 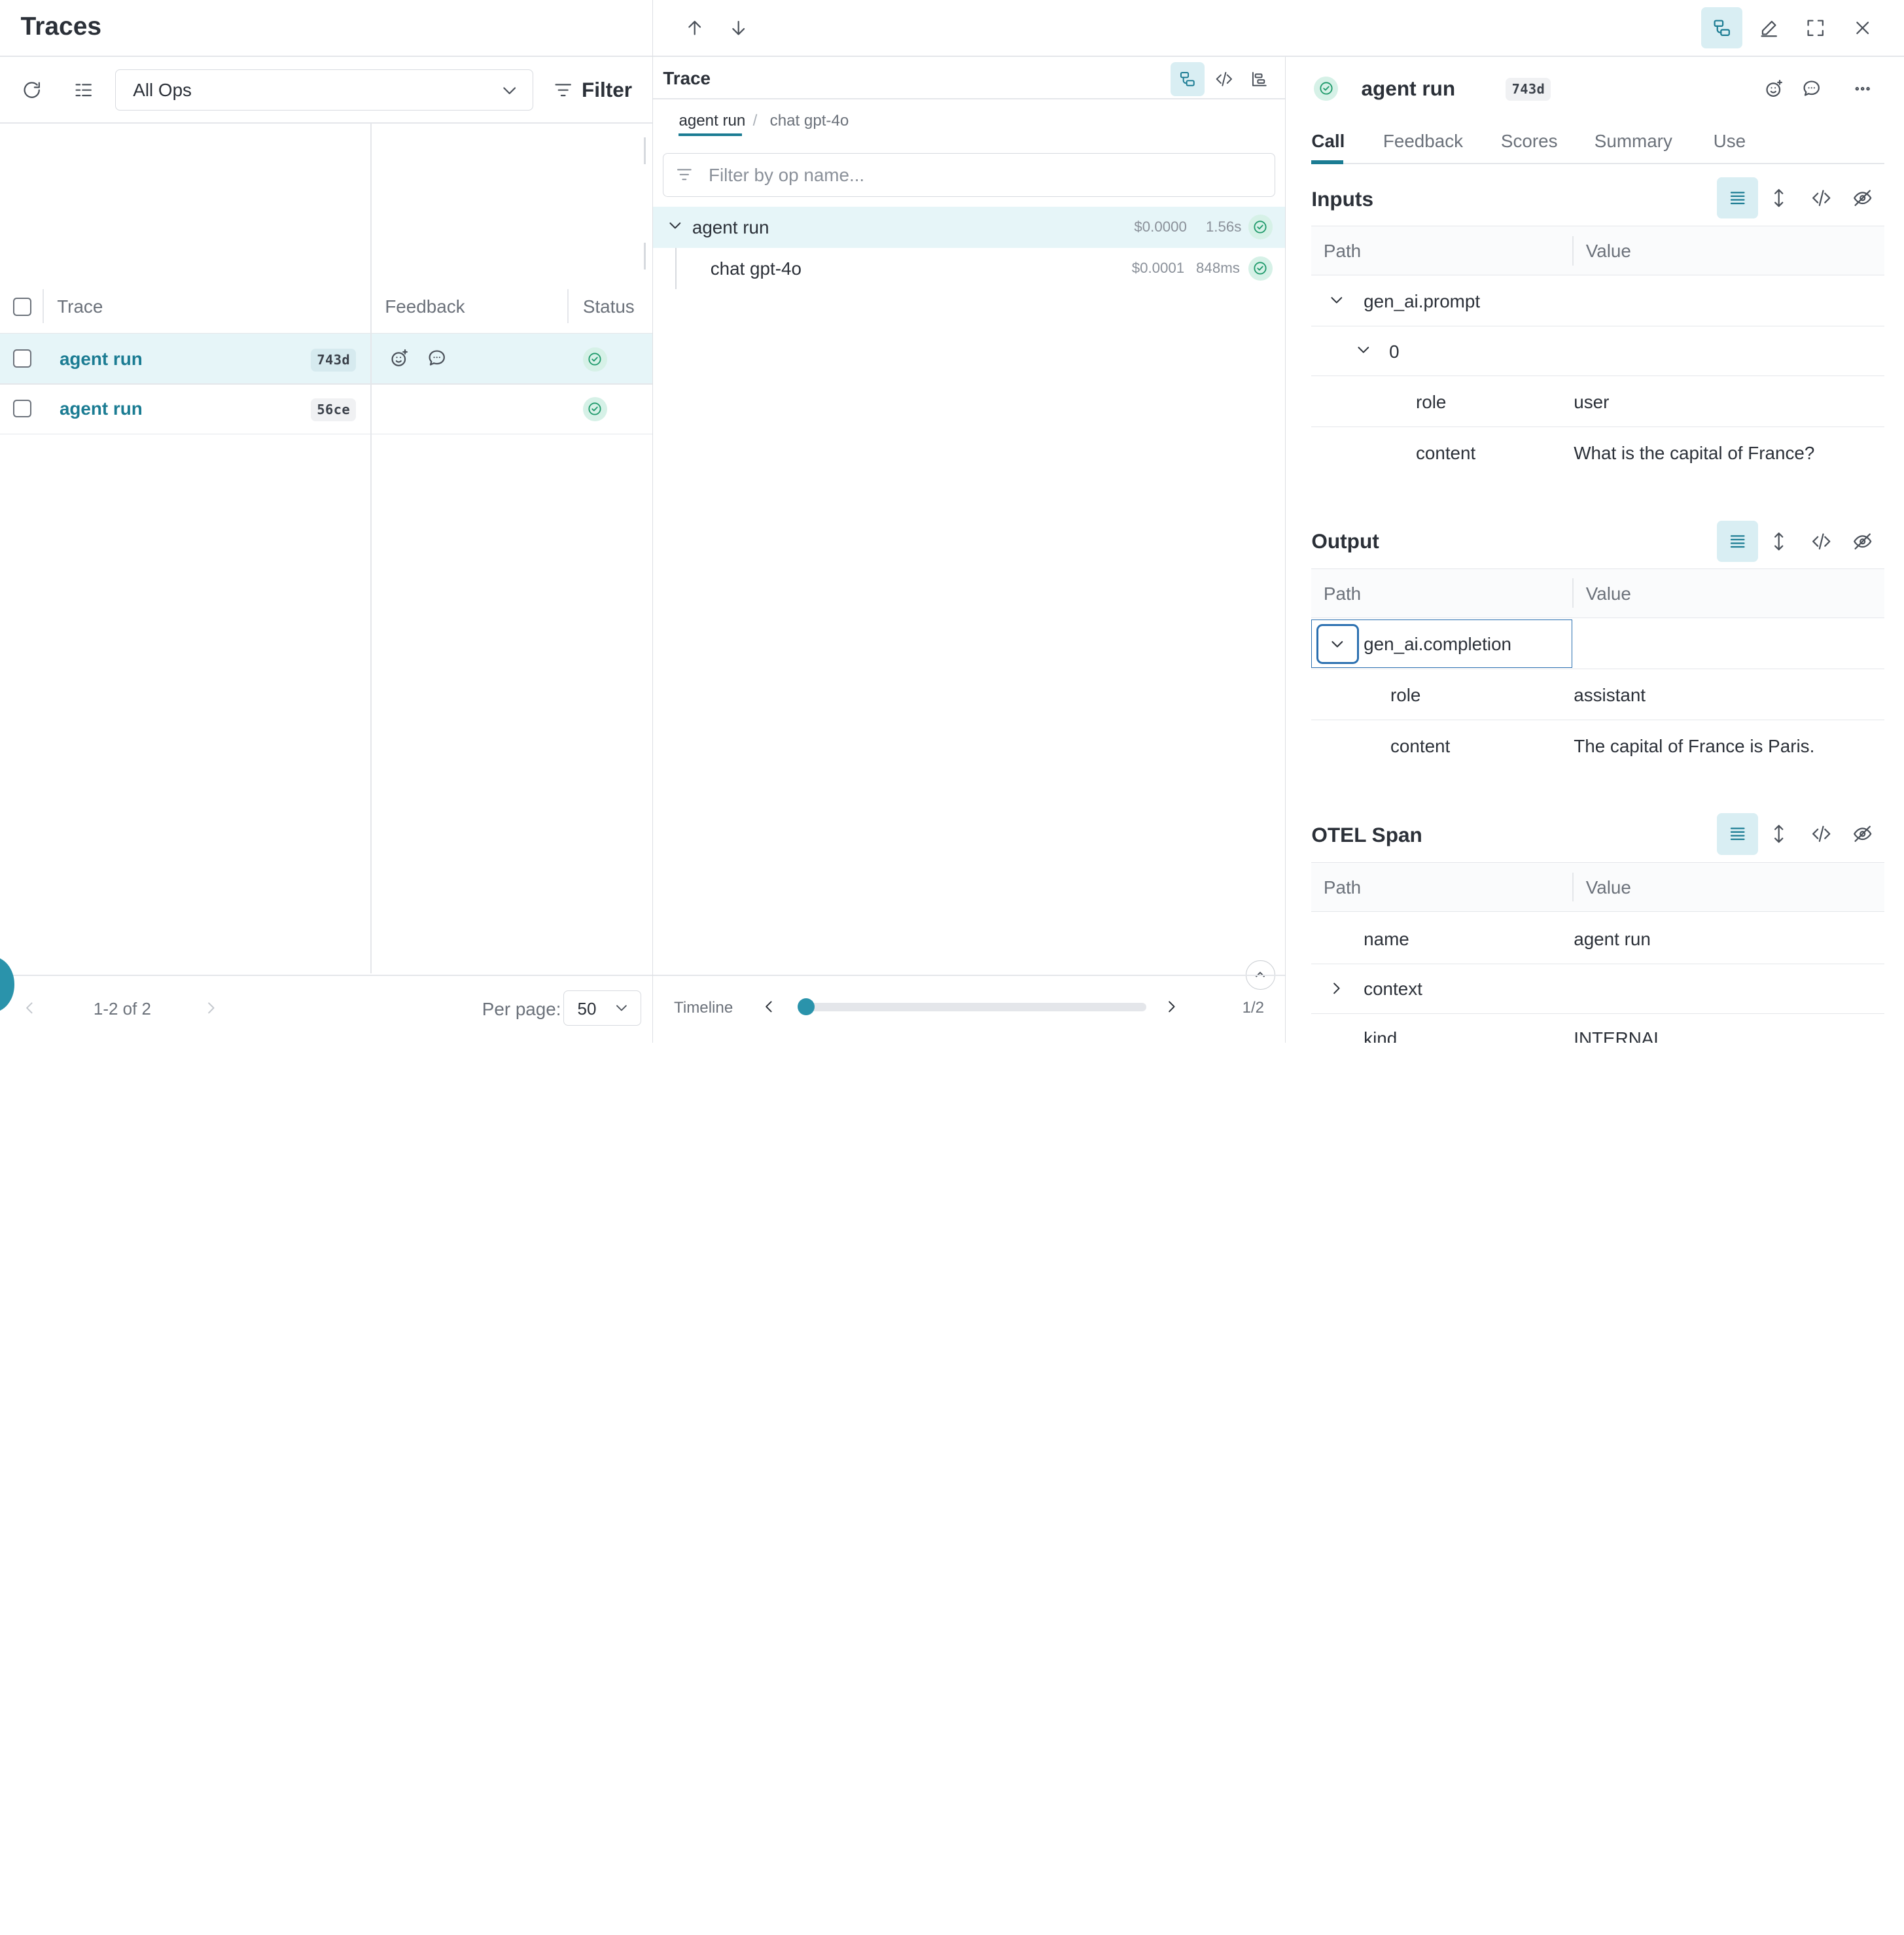 I want to click on trace-tree-view-button, so click(x=1188, y=78).